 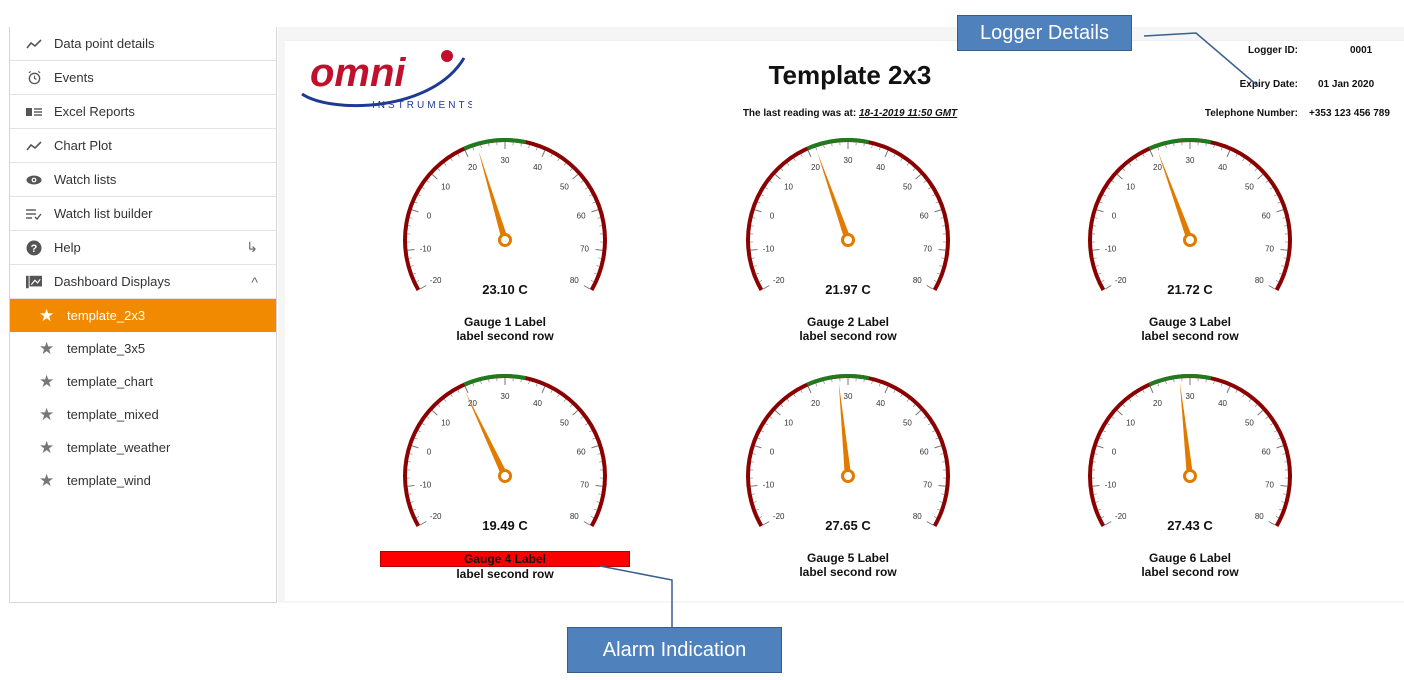 What do you see at coordinates (636, 596) in the screenshot?
I see `alarm-callout-line` at bounding box center [636, 596].